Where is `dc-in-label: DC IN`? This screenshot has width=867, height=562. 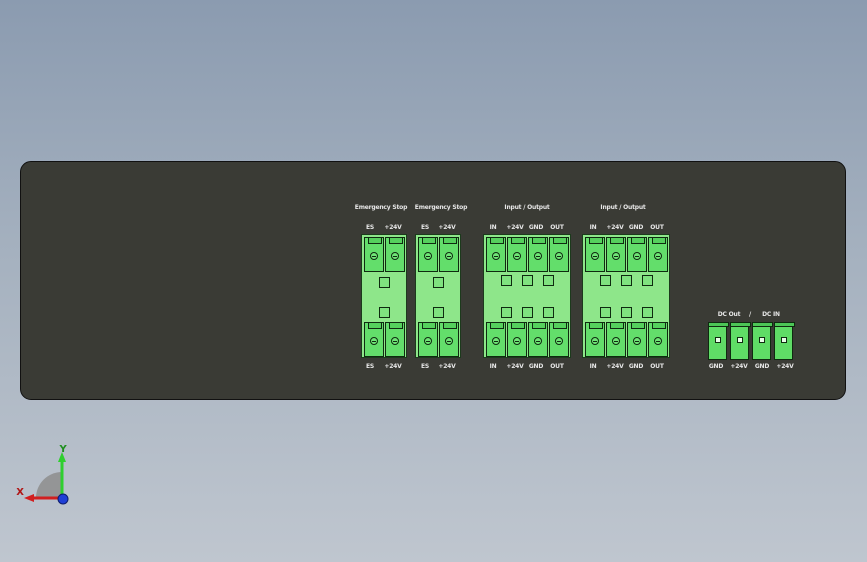
dc-in-label: DC IN is located at coordinates (771, 314).